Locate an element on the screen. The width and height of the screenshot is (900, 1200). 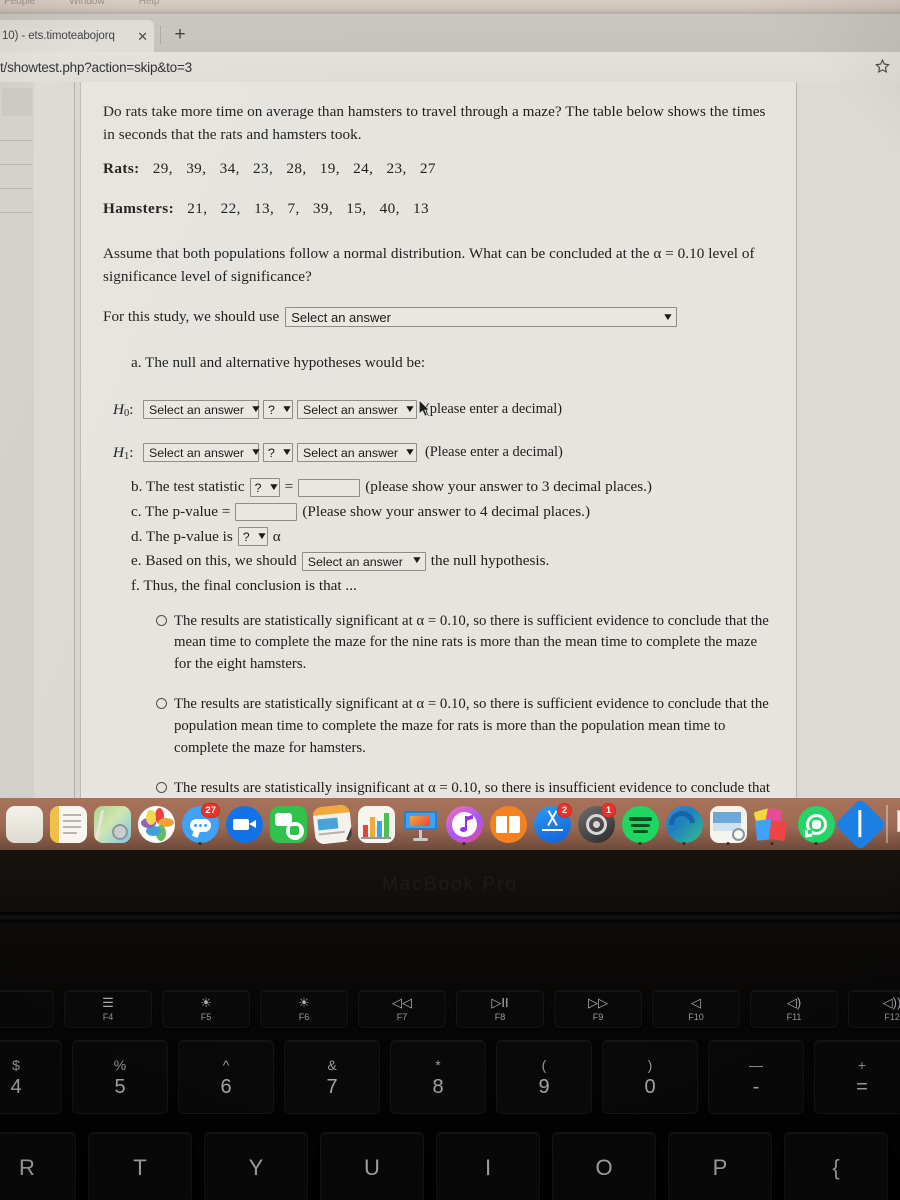
maps-icon is located at coordinates (112, 824).